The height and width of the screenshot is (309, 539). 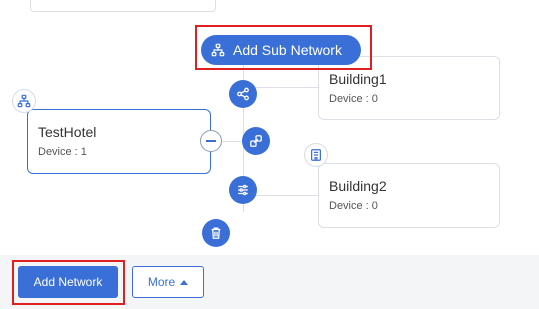 I want to click on node-name: TestHotel, so click(x=67, y=132).